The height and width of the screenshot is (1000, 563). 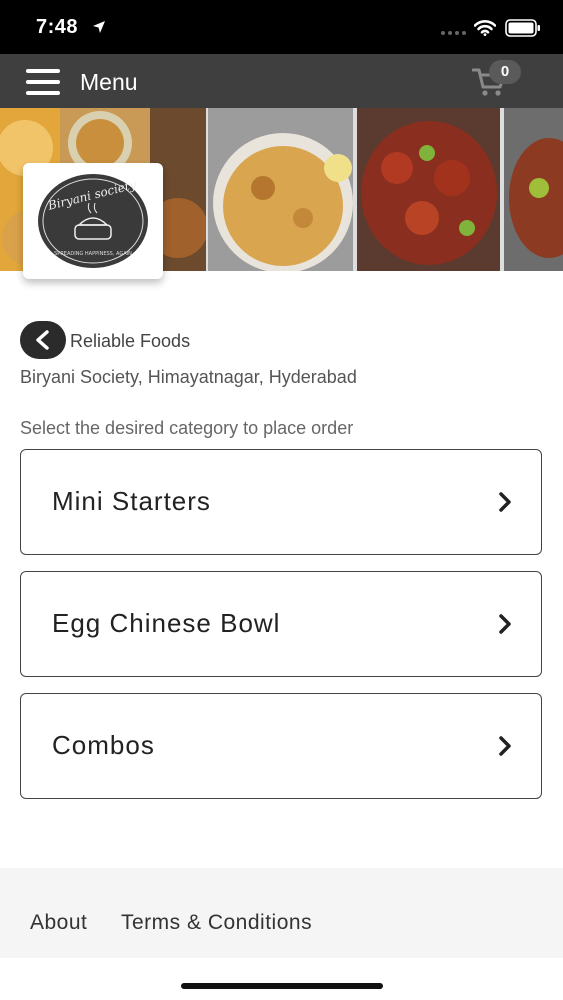 I want to click on svg-text: SPREADING HAPPINESS, AGAIN, so click(x=93, y=254).